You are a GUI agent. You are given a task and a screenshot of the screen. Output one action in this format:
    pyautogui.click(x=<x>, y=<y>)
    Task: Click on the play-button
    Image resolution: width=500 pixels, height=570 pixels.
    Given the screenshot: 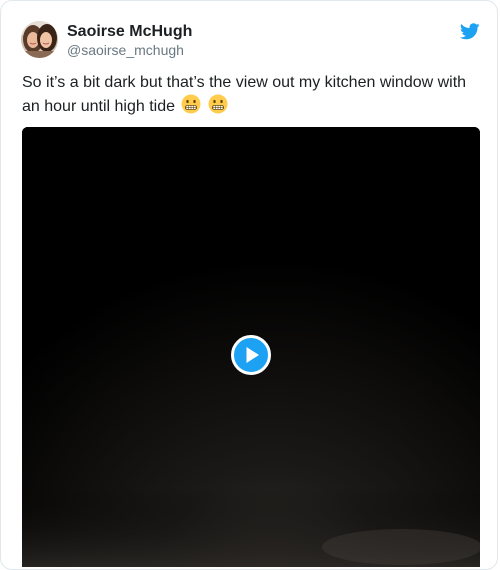 What is the action you would take?
    pyautogui.click(x=251, y=355)
    